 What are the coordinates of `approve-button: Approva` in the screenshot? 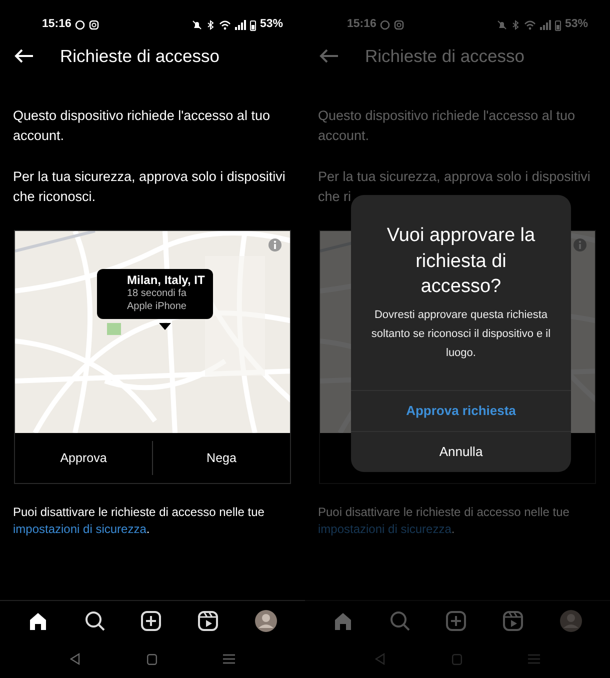 It's located at (83, 458).